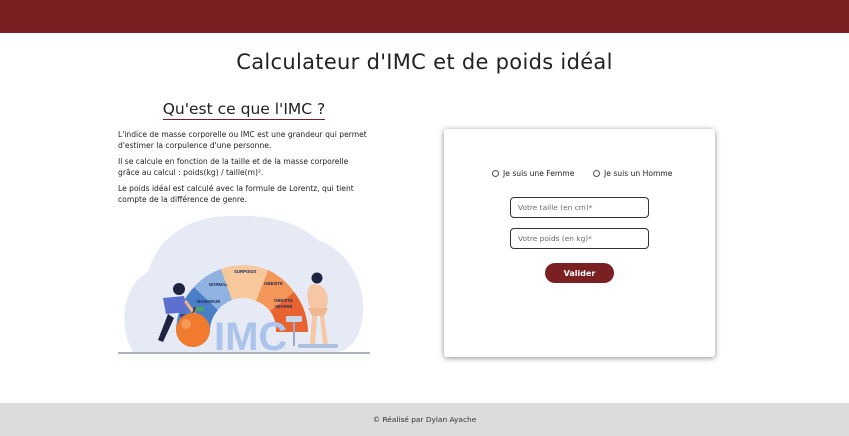 This screenshot has height=436, width=849. What do you see at coordinates (539, 173) in the screenshot?
I see `female-label: Je suis une Femme` at bounding box center [539, 173].